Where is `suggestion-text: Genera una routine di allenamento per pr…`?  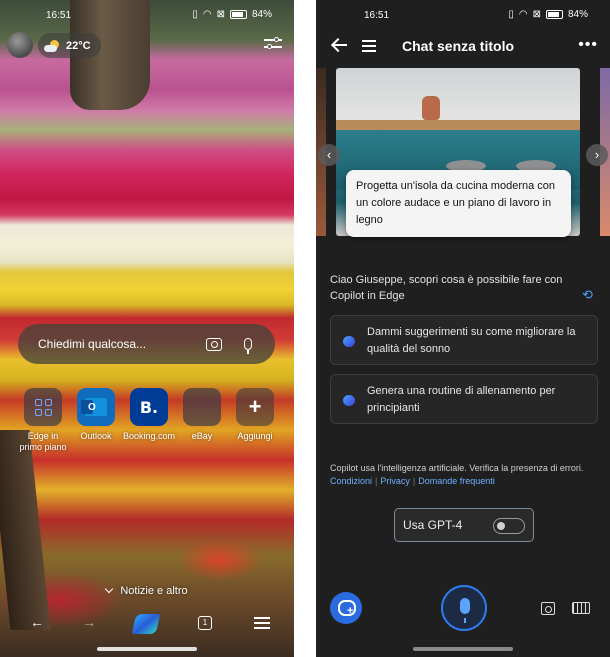
suggestion-text: Genera una routine di allenamento per pr… is located at coordinates (461, 399).